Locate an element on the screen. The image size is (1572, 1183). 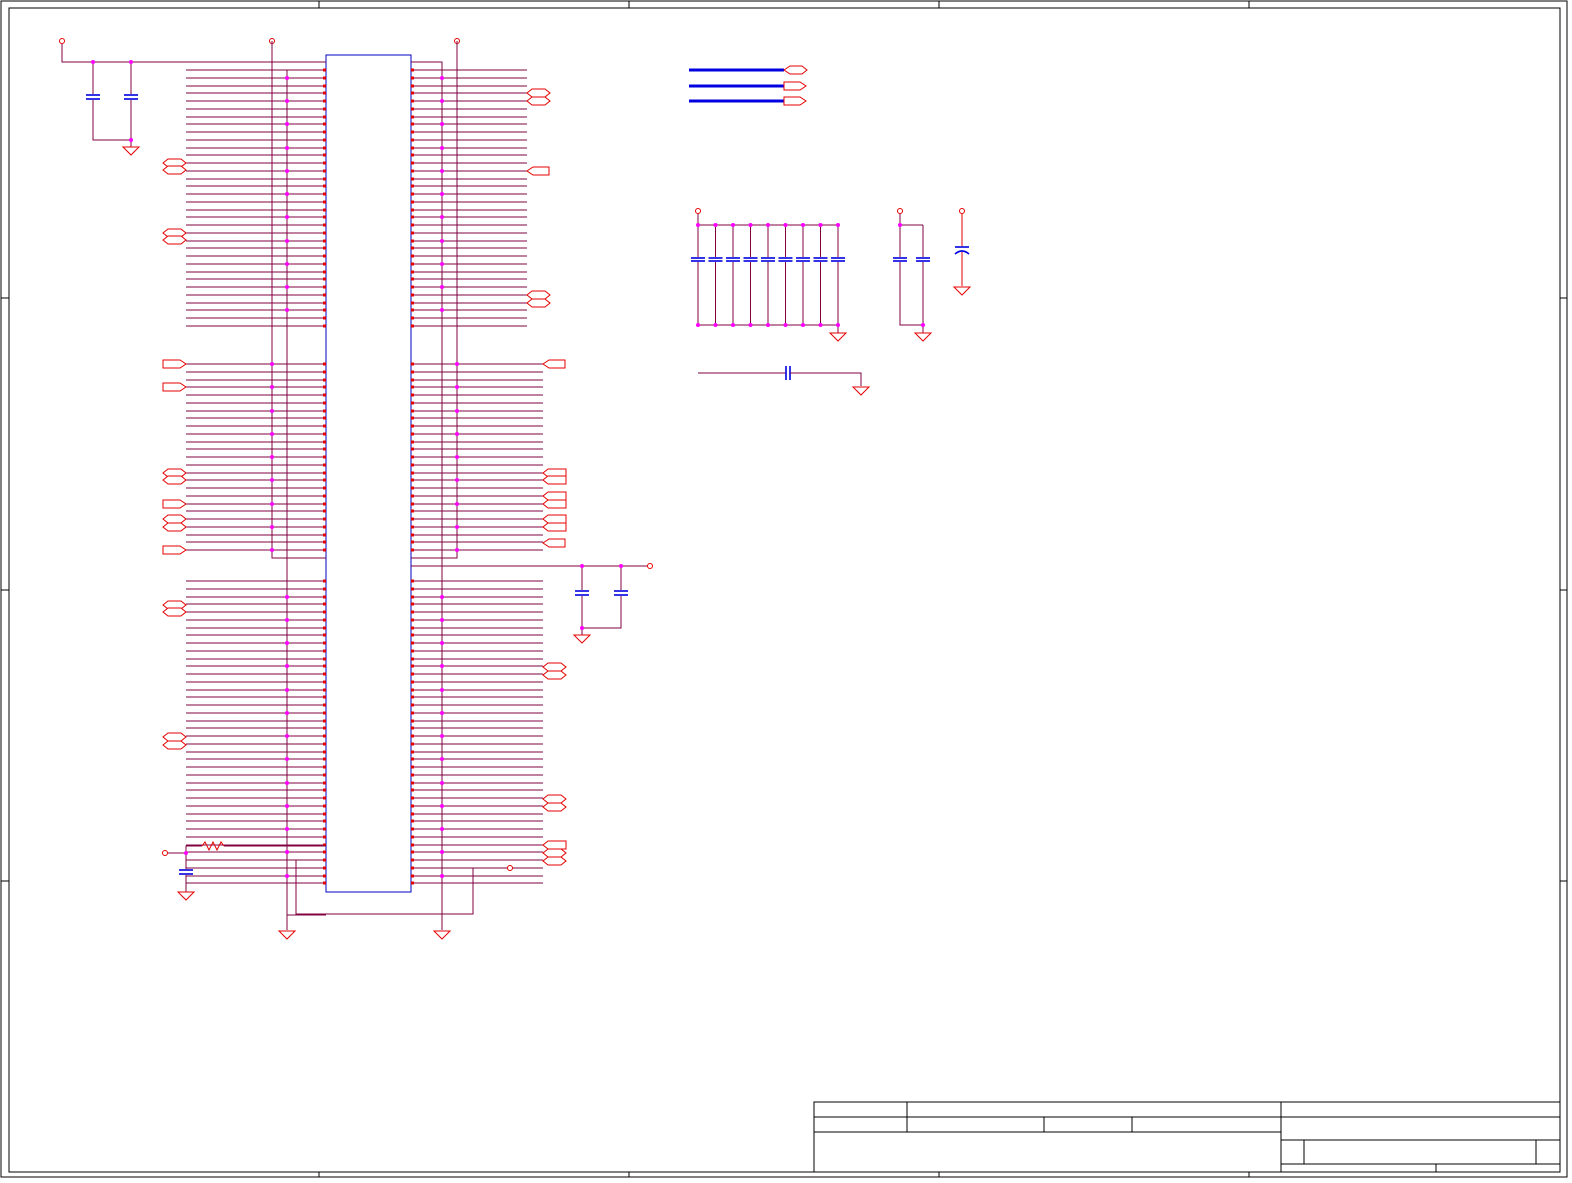
decoupling-cap-bank is located at coordinates (769, 278).